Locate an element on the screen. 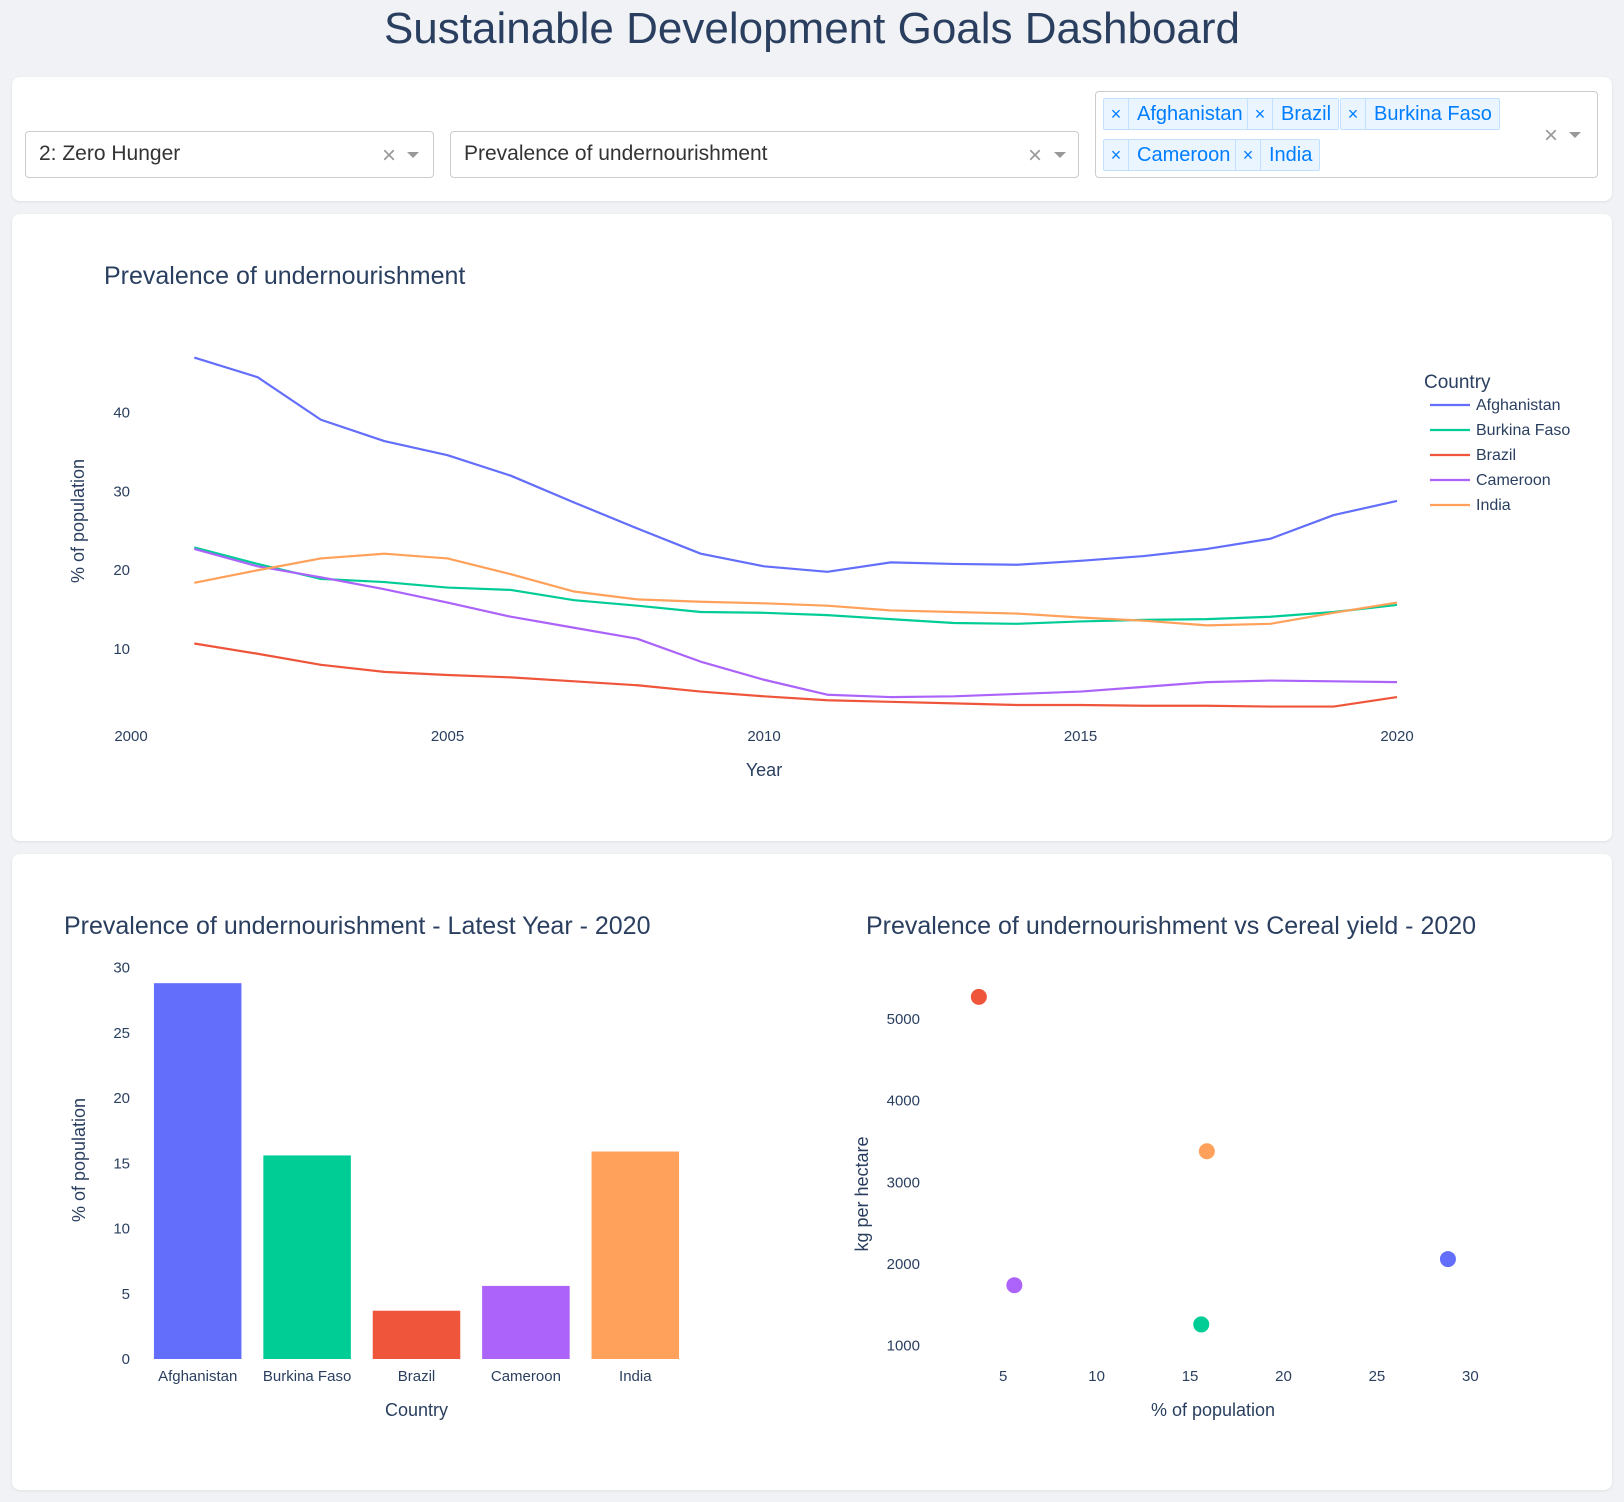 Image resolution: width=1624 pixels, height=1502 pixels. y-tick-label: 15 is located at coordinates (121, 1163).